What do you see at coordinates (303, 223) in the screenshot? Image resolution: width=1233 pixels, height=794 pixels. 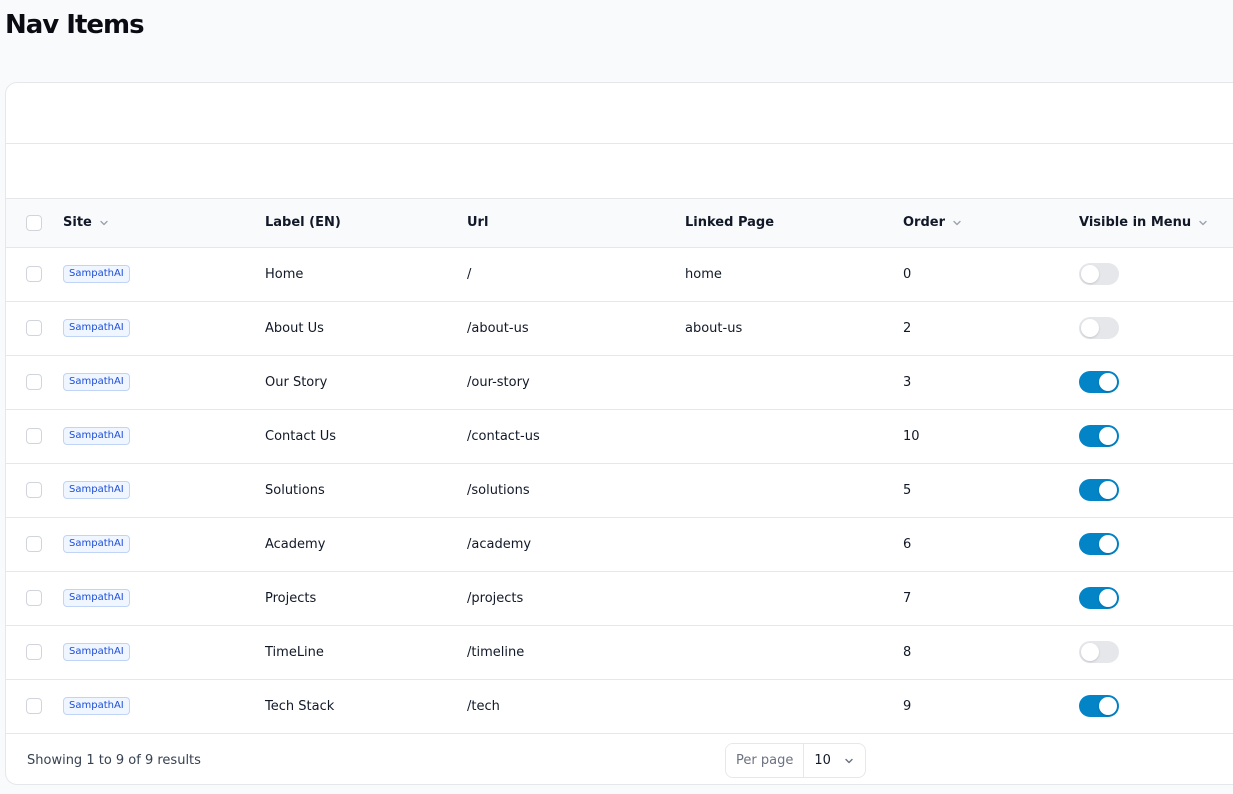 I see `header-label-text: Label (EN)` at bounding box center [303, 223].